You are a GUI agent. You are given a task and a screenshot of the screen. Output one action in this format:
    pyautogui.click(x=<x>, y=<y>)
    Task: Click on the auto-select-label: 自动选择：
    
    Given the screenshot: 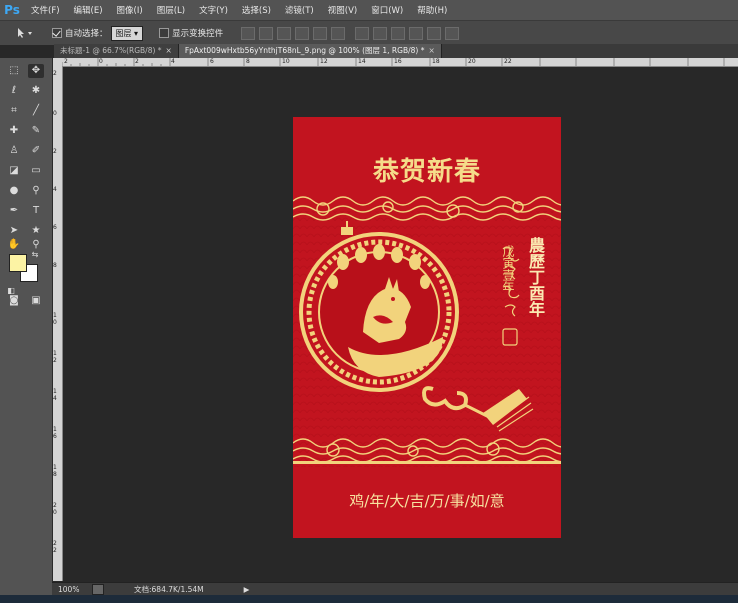 What is the action you would take?
    pyautogui.click(x=86, y=34)
    